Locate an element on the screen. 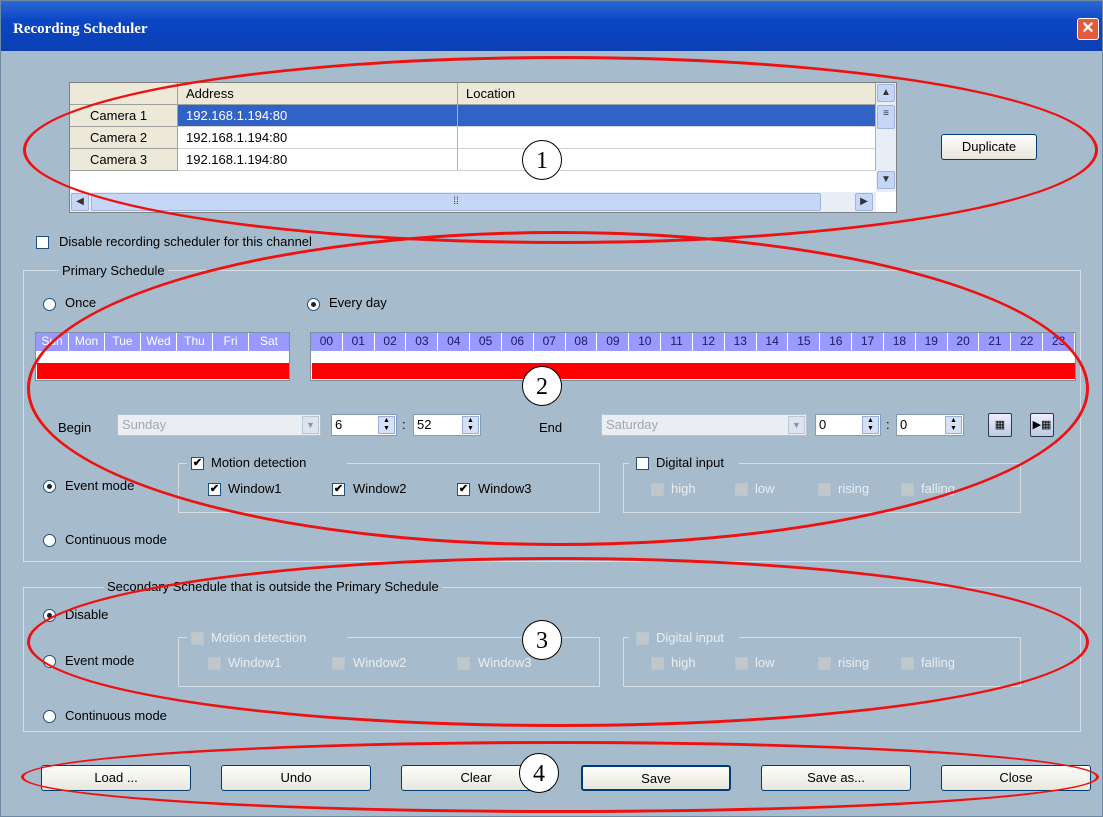 The width and height of the screenshot is (1103, 817). secondary-event-mode-radio is located at coordinates (49, 661).